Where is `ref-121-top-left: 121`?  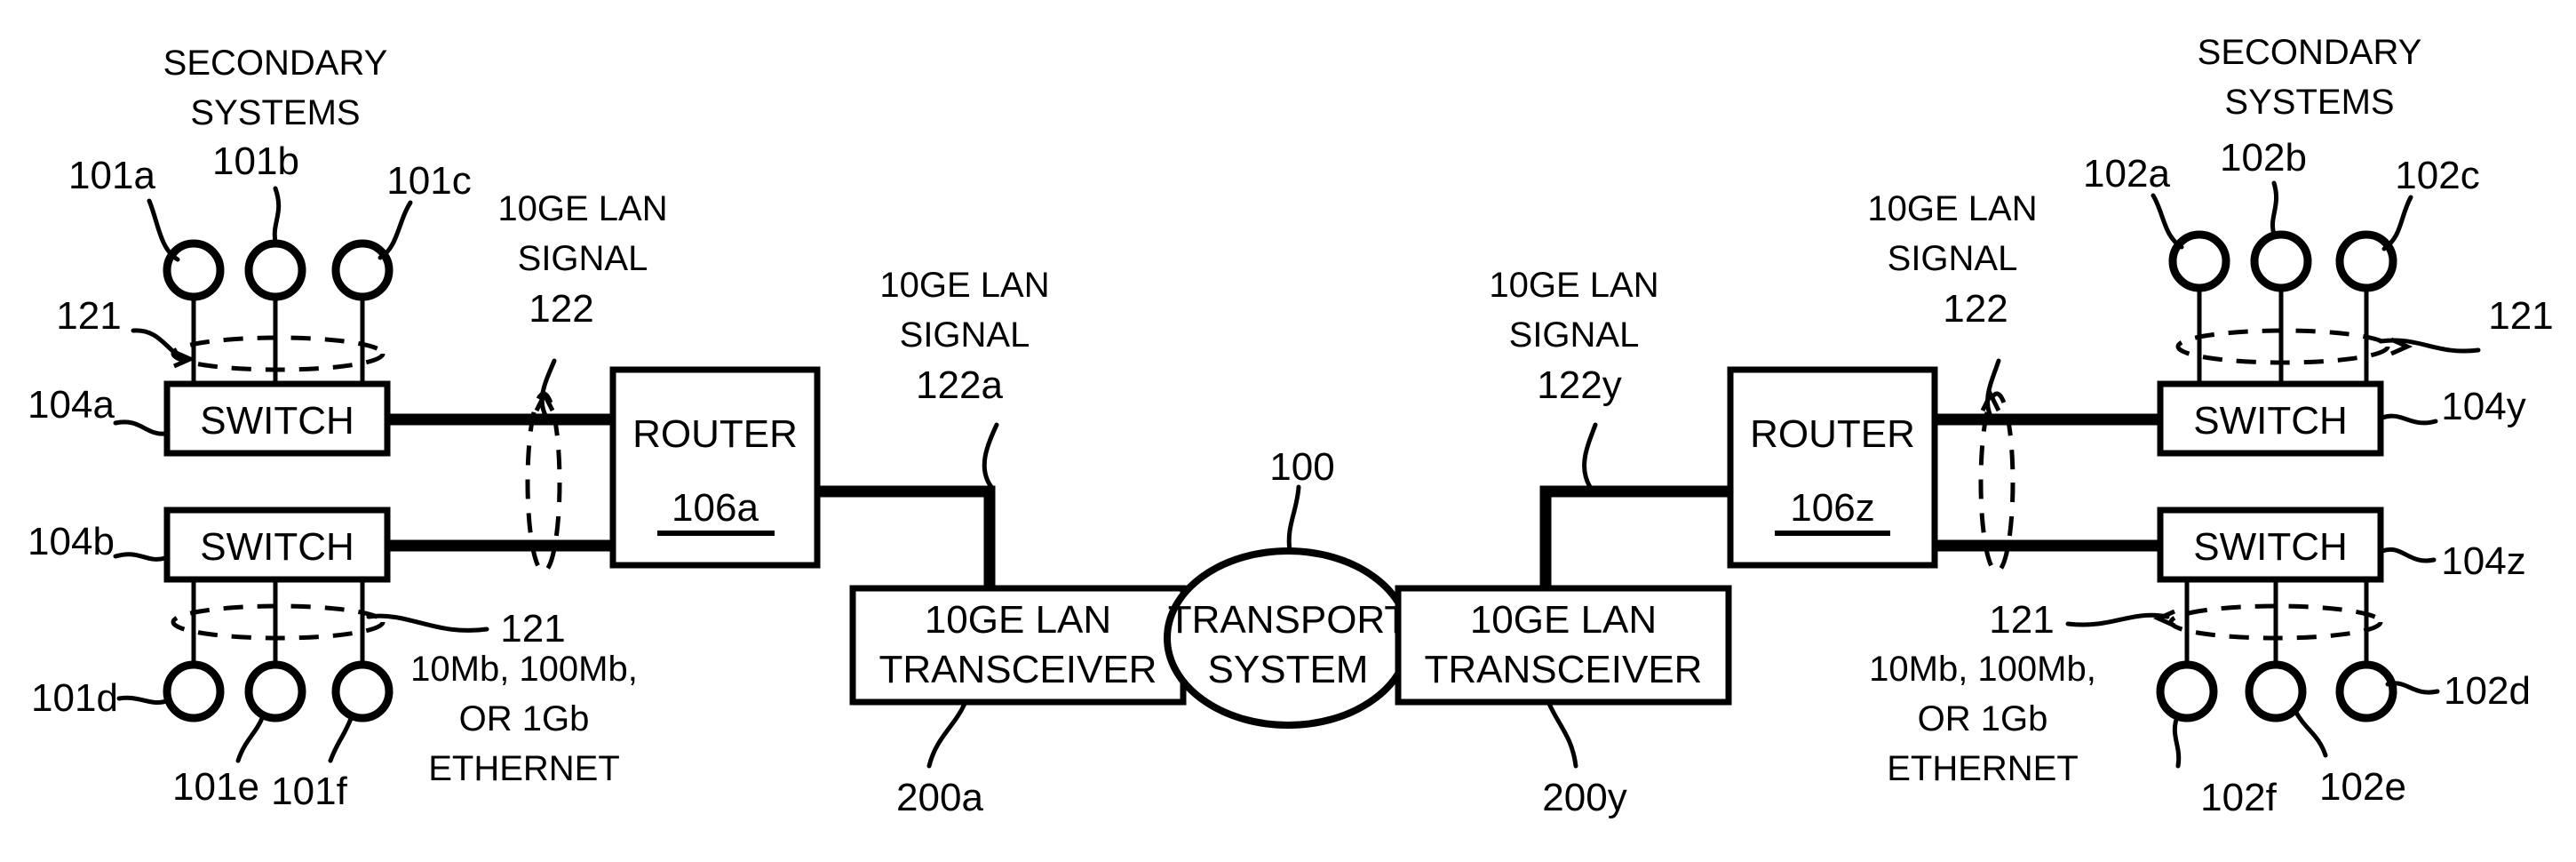
ref-121-top-left: 121 is located at coordinates (88, 316).